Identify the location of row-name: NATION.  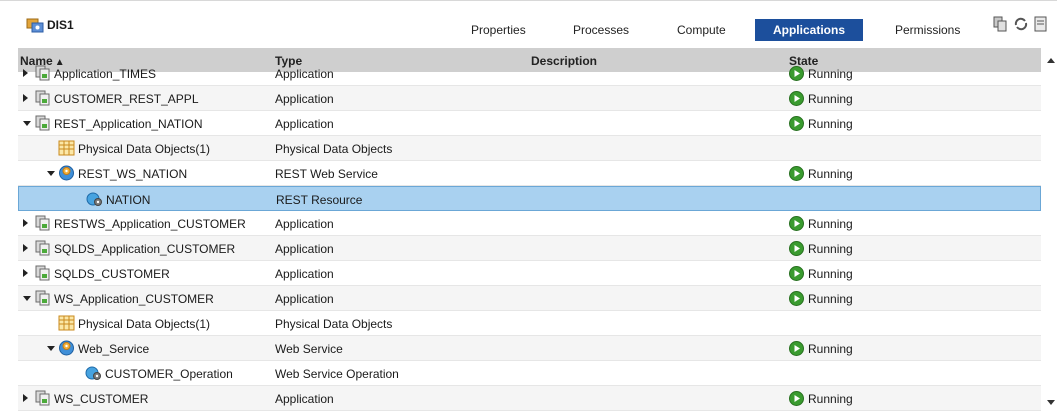
(128, 200).